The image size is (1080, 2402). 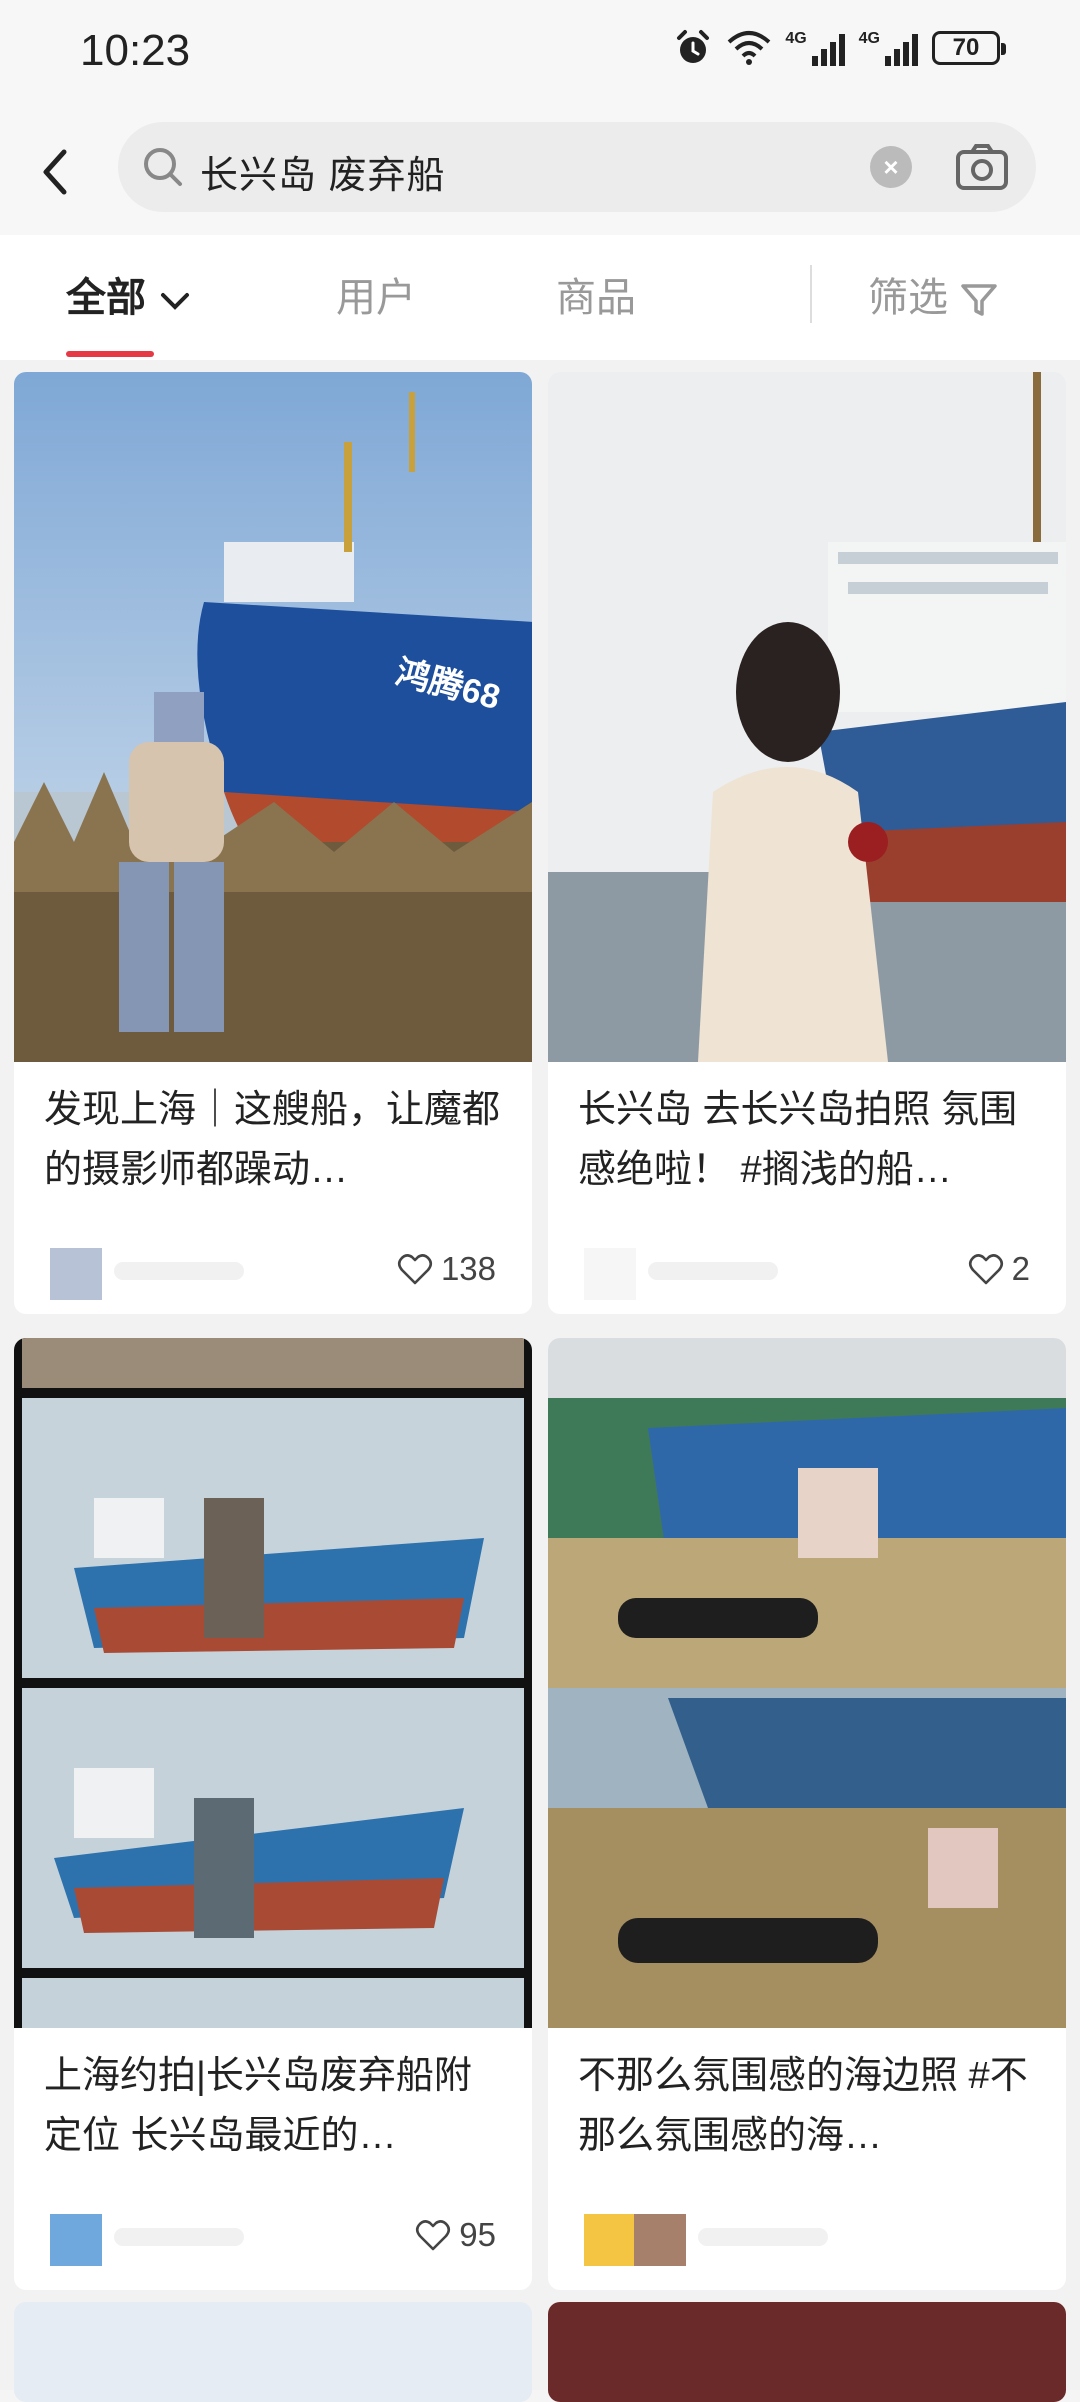 I want to click on status-time: 10:23, so click(x=135, y=50).